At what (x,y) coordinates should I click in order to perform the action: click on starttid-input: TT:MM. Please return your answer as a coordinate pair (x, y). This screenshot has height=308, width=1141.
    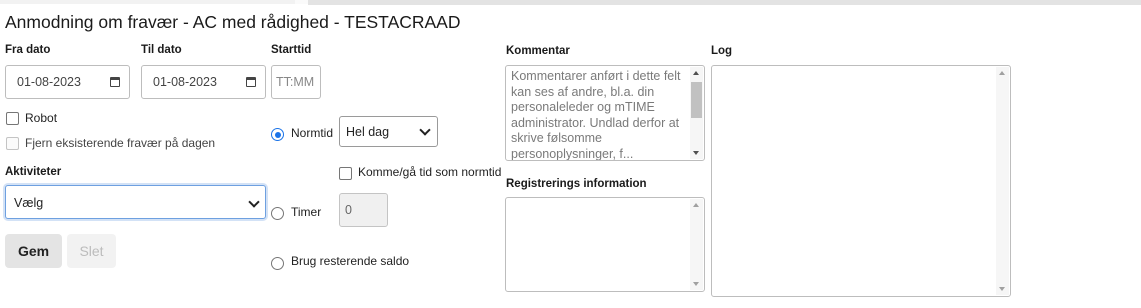
    Looking at the image, I should click on (296, 82).